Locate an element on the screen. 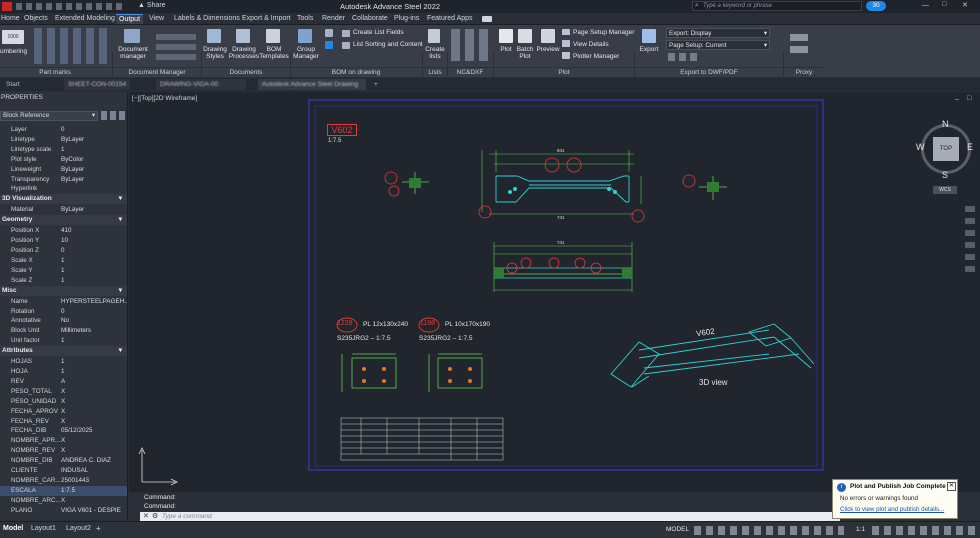 The height and width of the screenshot is (538, 980). numbering-icon: 1000 is located at coordinates (13, 37).